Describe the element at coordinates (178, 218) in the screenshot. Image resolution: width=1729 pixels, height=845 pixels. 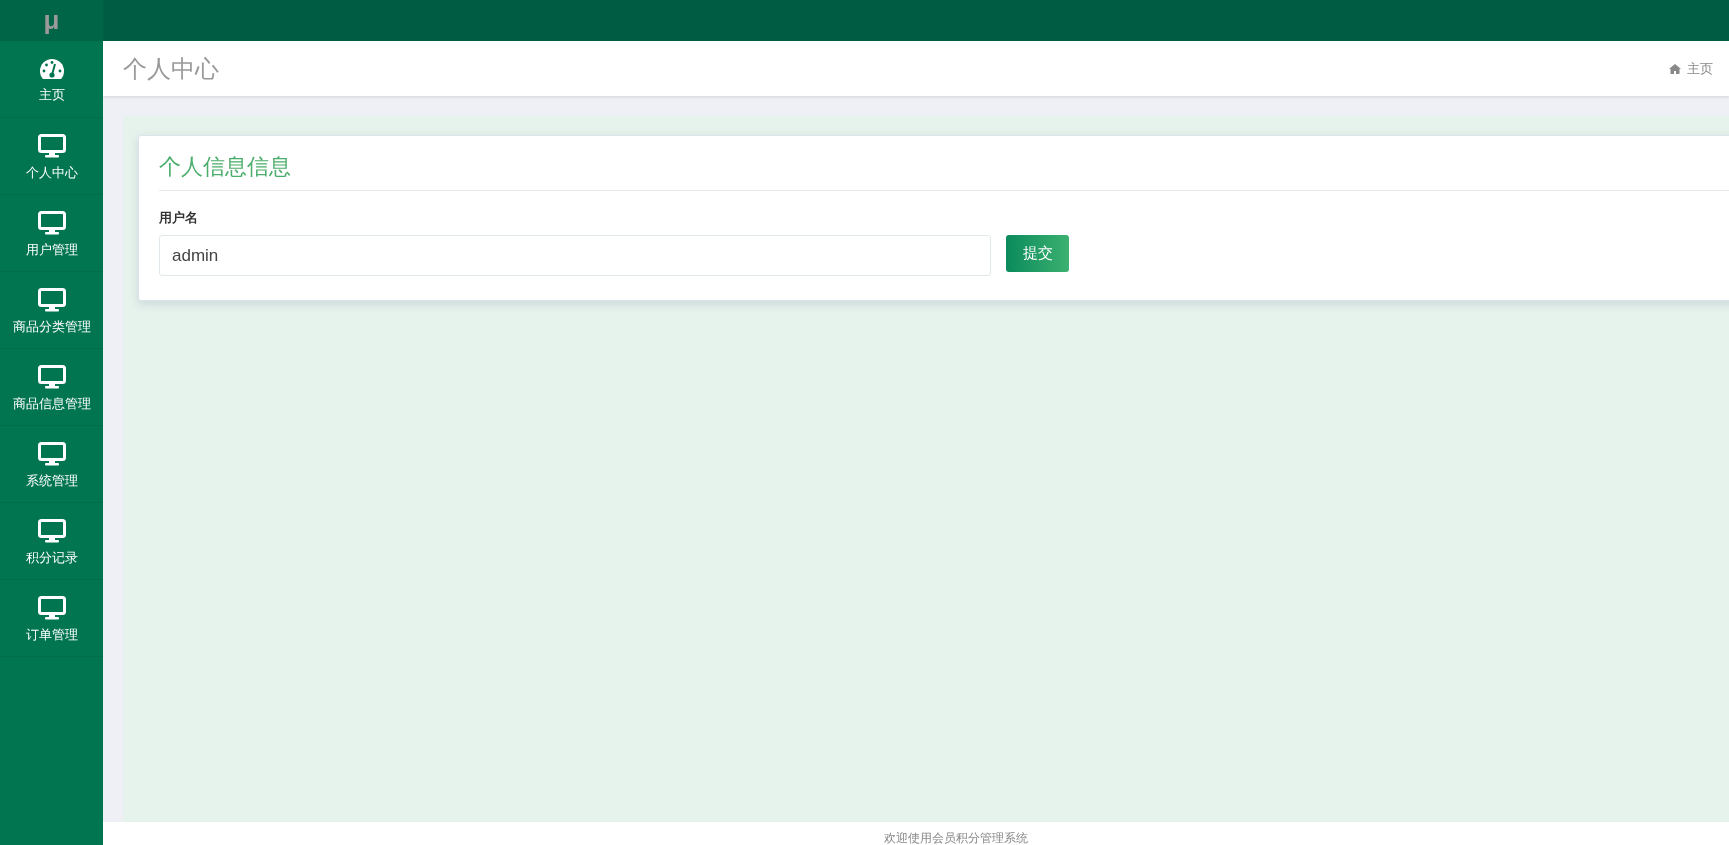
I see `field-label: 用户名` at that location.